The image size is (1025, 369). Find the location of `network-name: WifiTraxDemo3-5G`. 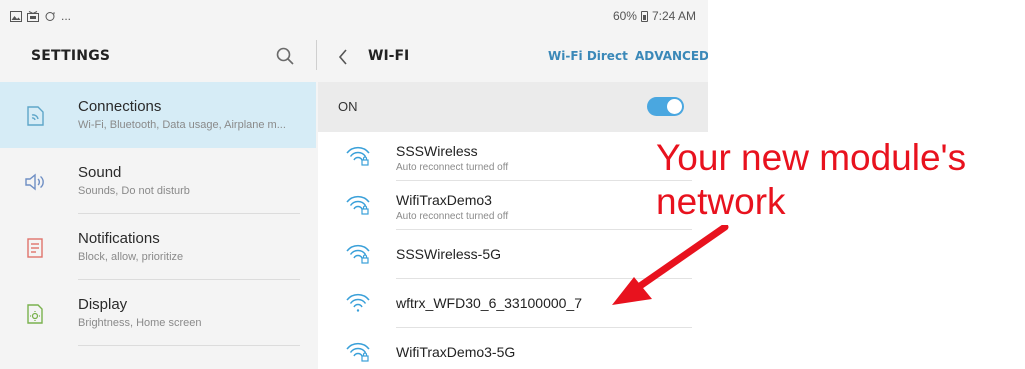

network-name: WifiTraxDemo3-5G is located at coordinates (456, 352).